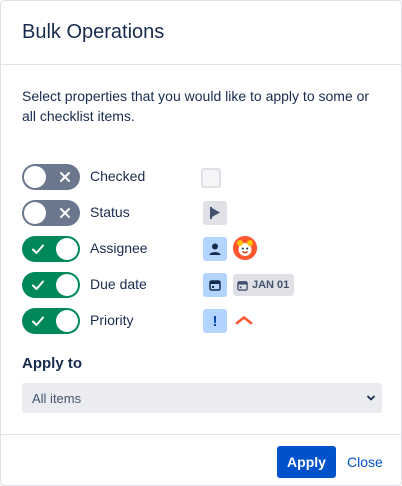 This screenshot has width=402, height=486. I want to click on close-button: Close, so click(365, 462).